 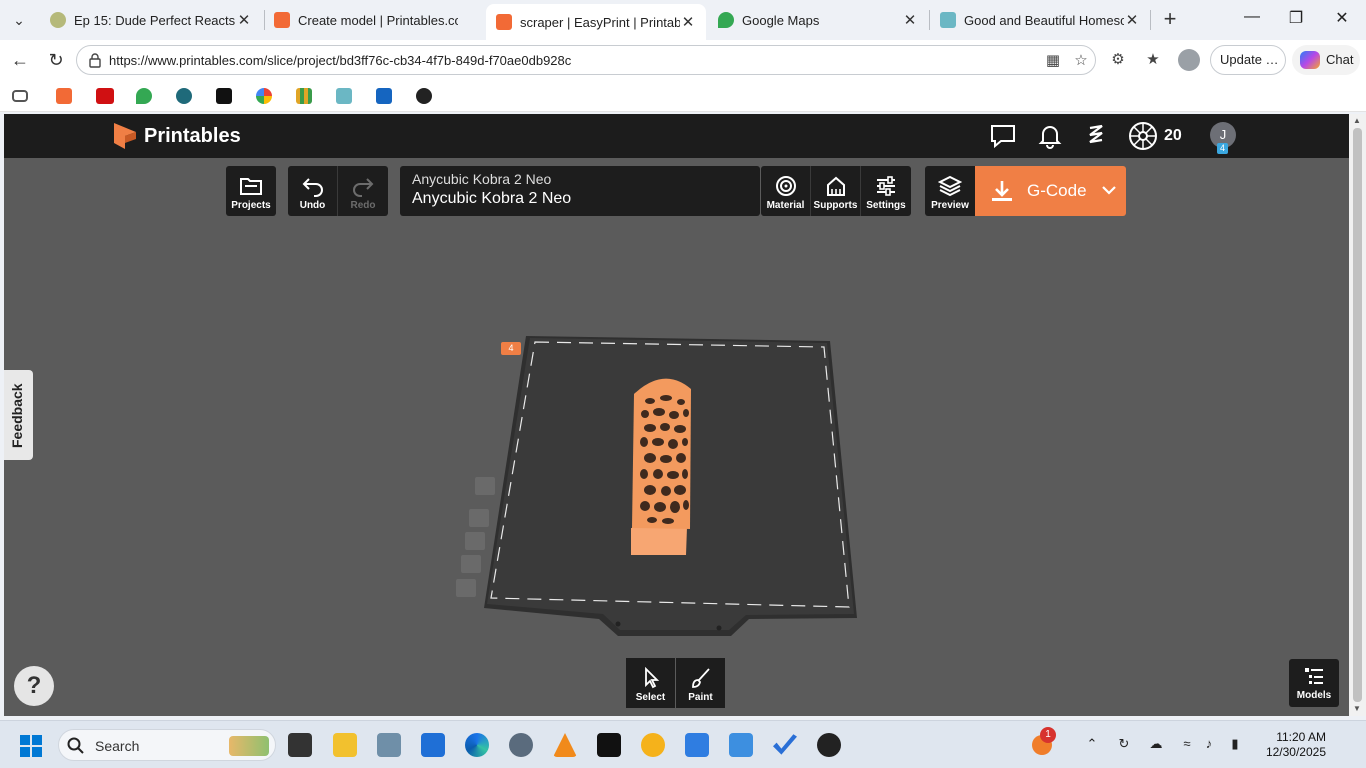 I want to click on onedrive-cloud-icon: ☁, so click(x=1156, y=744).